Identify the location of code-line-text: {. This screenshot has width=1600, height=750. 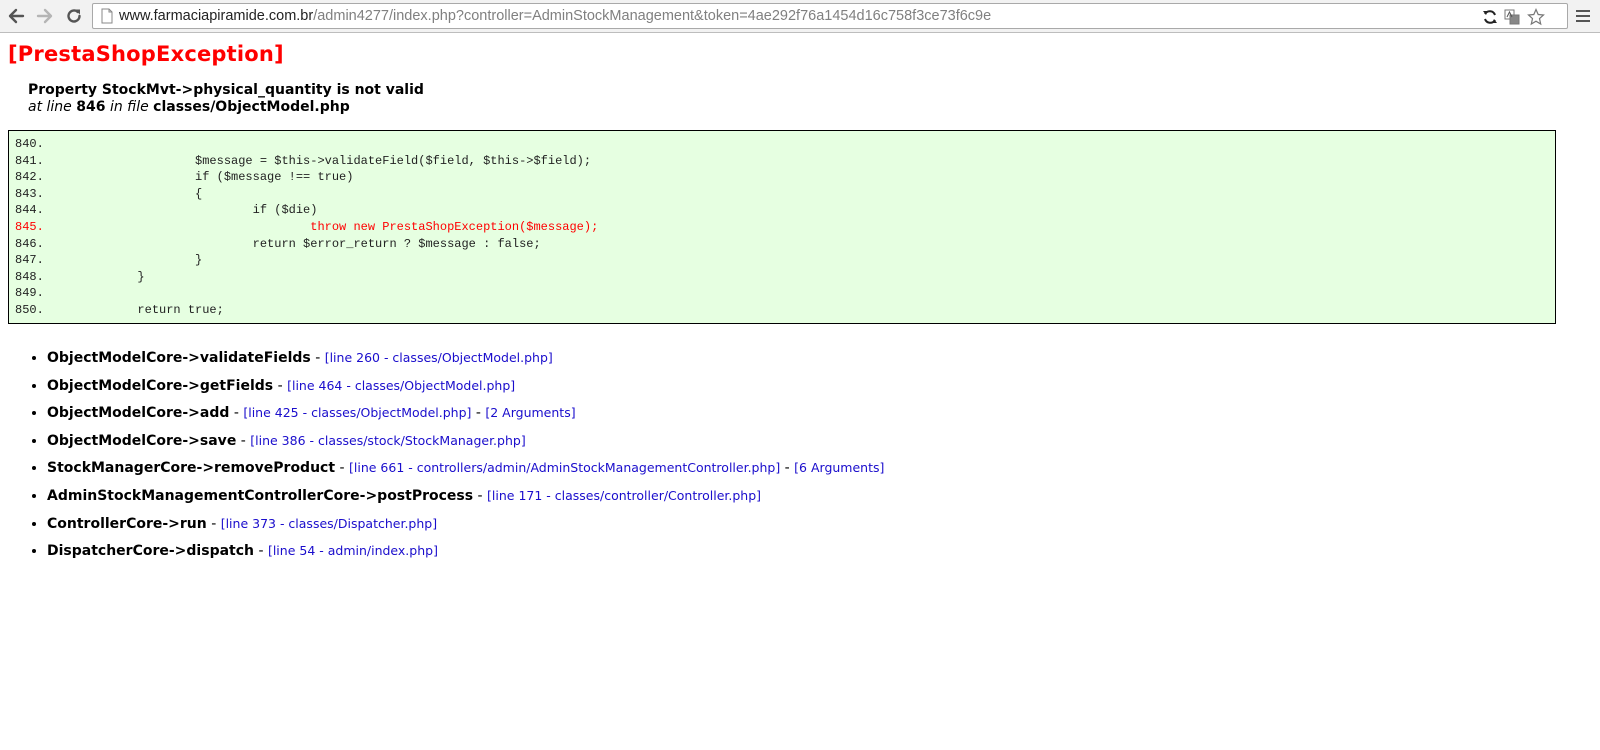
(127, 193).